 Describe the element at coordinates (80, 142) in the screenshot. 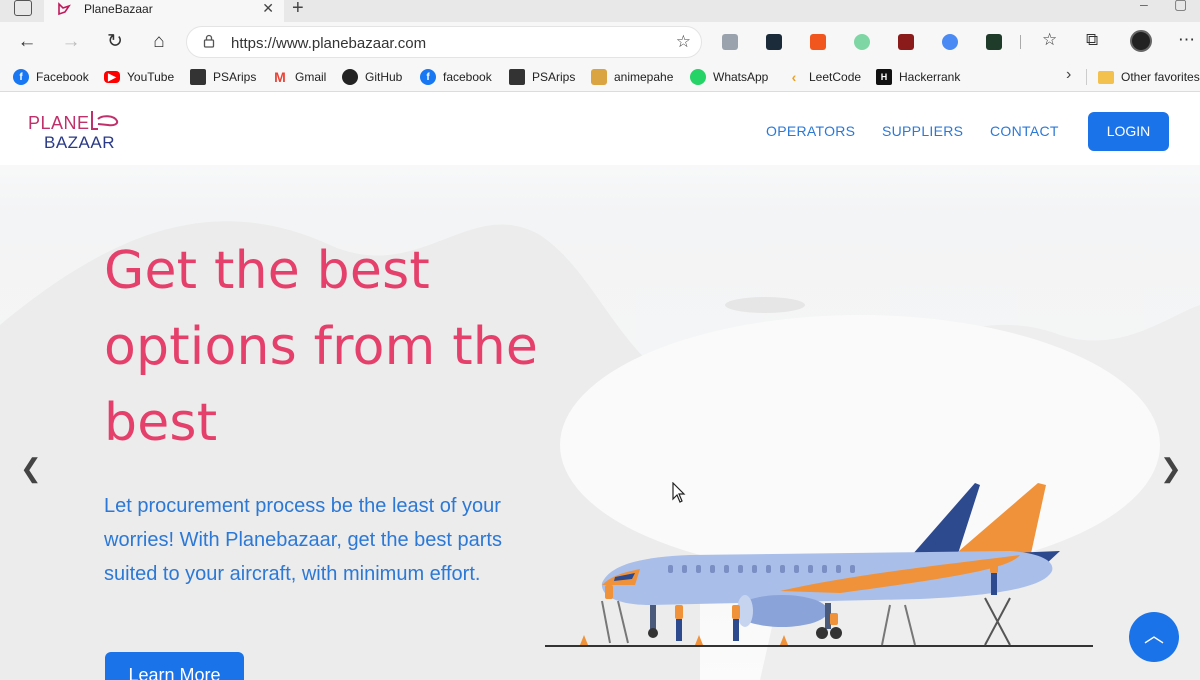

I see `logo-line2: BAZAAR` at that location.